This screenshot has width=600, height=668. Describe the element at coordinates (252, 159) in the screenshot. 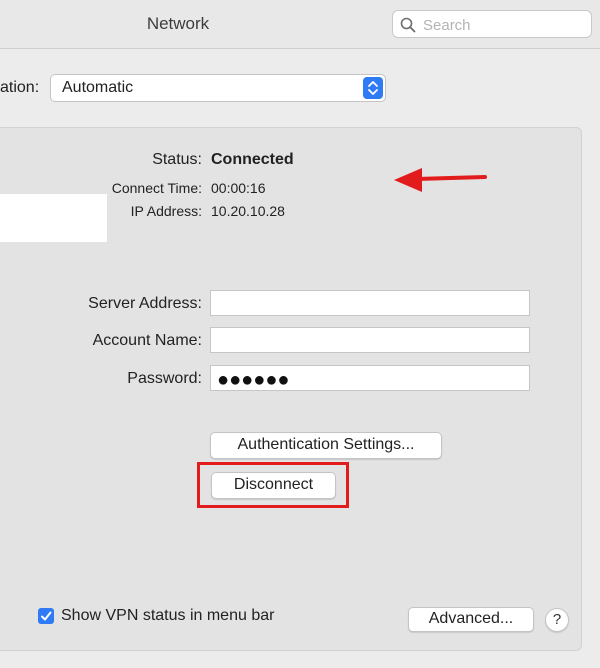

I see `status-value: Connected` at that location.